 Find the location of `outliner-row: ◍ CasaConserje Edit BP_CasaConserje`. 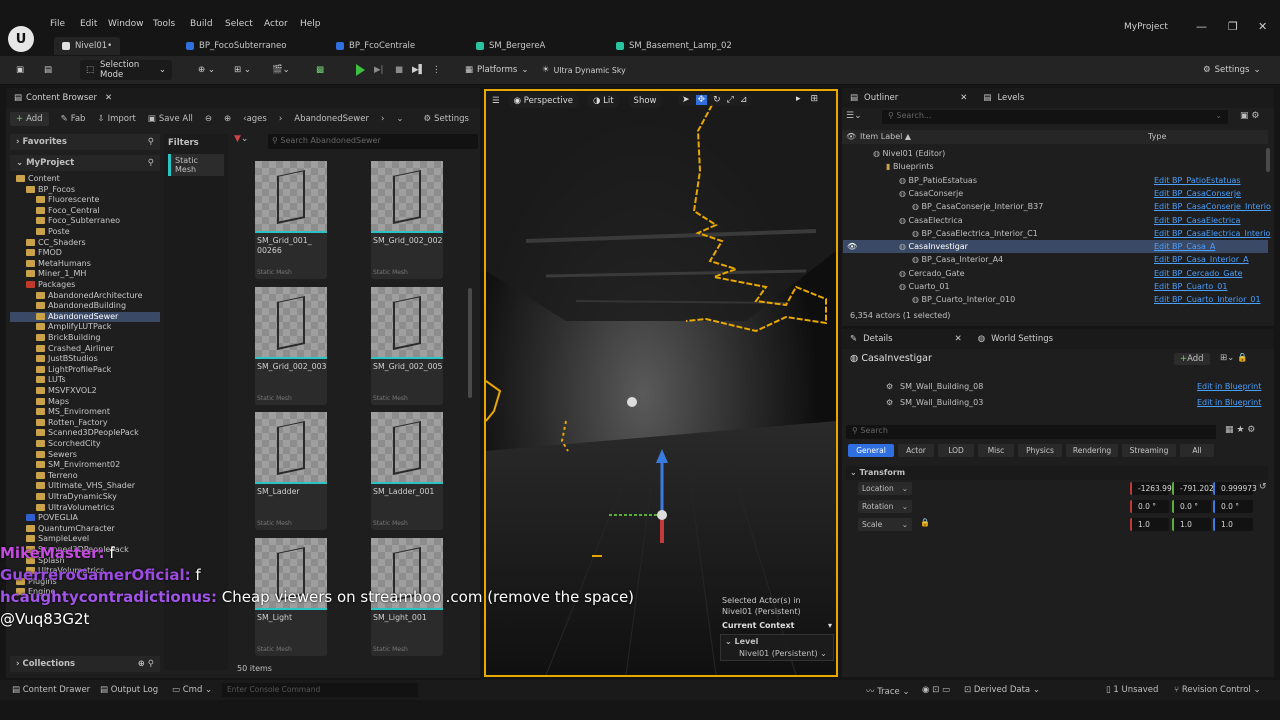

outliner-row: ◍ CasaConserje Edit BP_CasaConserje is located at coordinates (1055, 193).